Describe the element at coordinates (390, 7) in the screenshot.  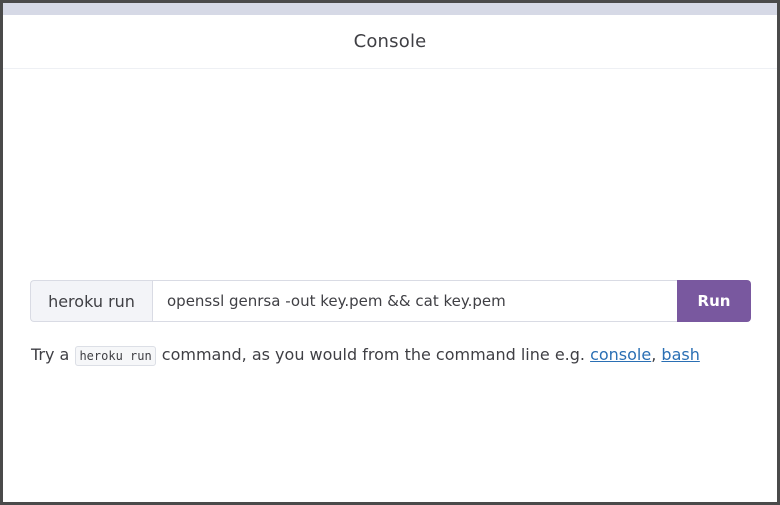
I see `top-strip` at that location.